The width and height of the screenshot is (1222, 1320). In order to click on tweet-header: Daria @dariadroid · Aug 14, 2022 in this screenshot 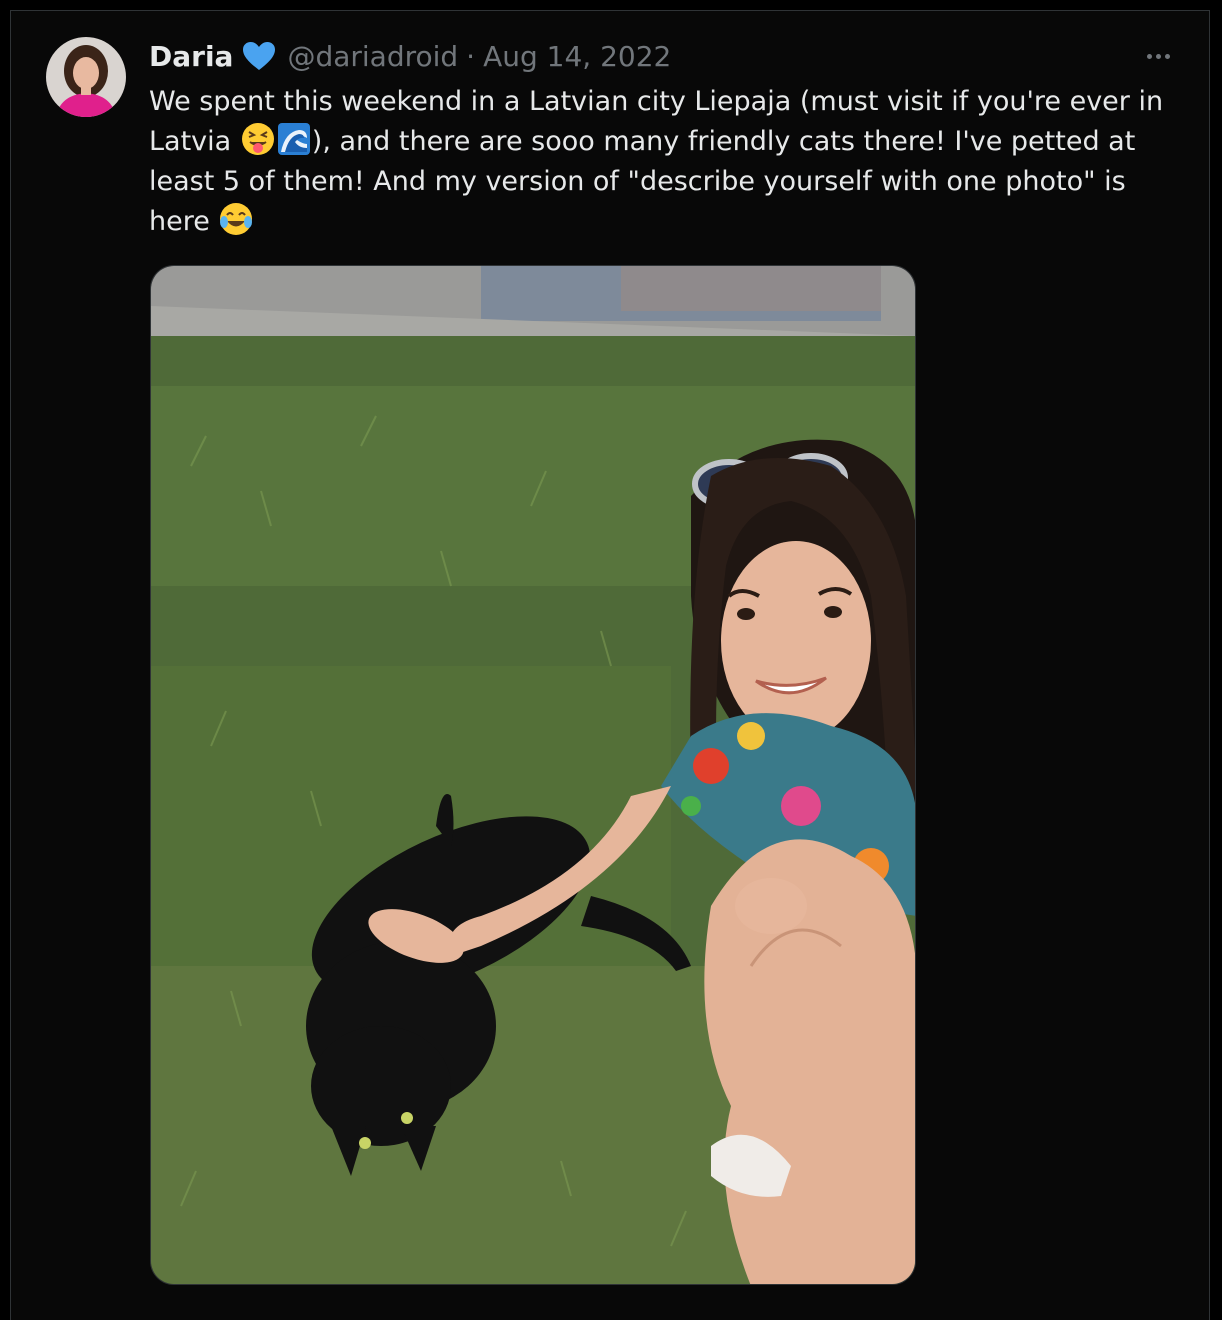, I will do `click(410, 56)`.